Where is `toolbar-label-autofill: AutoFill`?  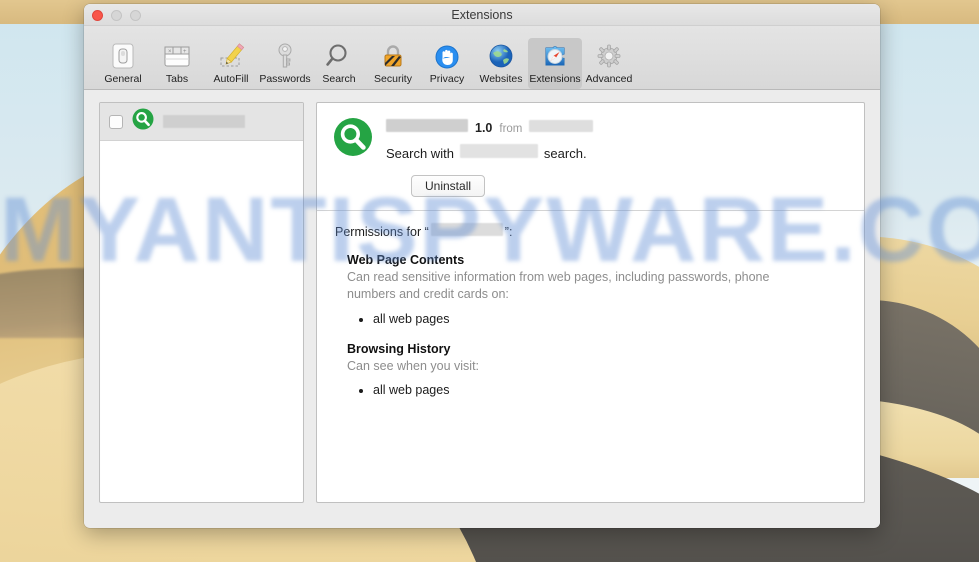 toolbar-label-autofill: AutoFill is located at coordinates (231, 79).